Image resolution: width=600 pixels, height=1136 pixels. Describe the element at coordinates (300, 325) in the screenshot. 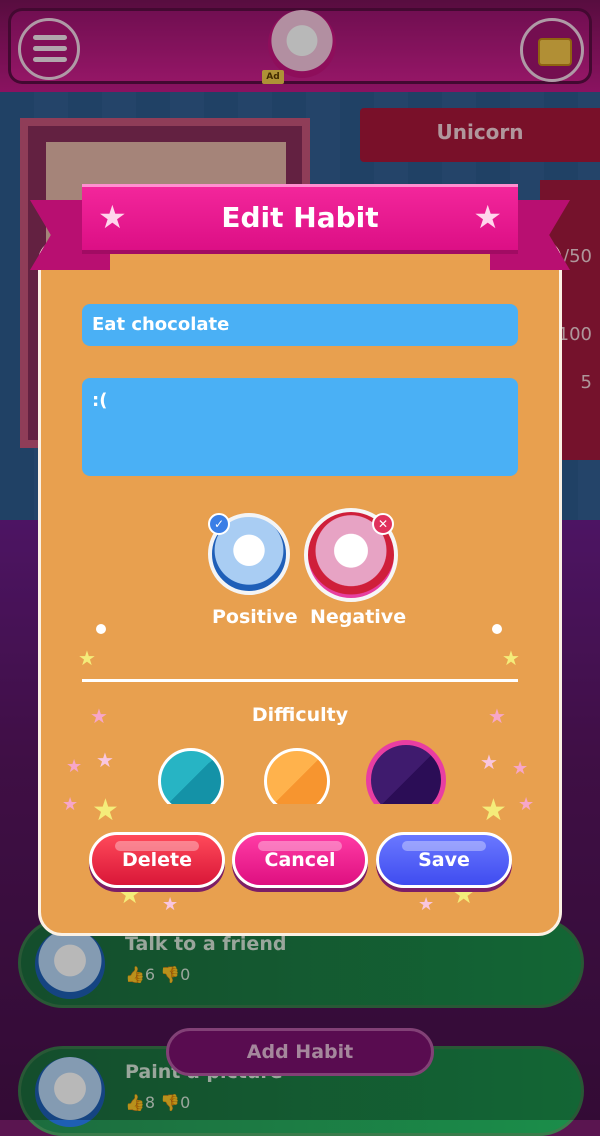

I see `habit-name-input: Eat chocolate` at that location.